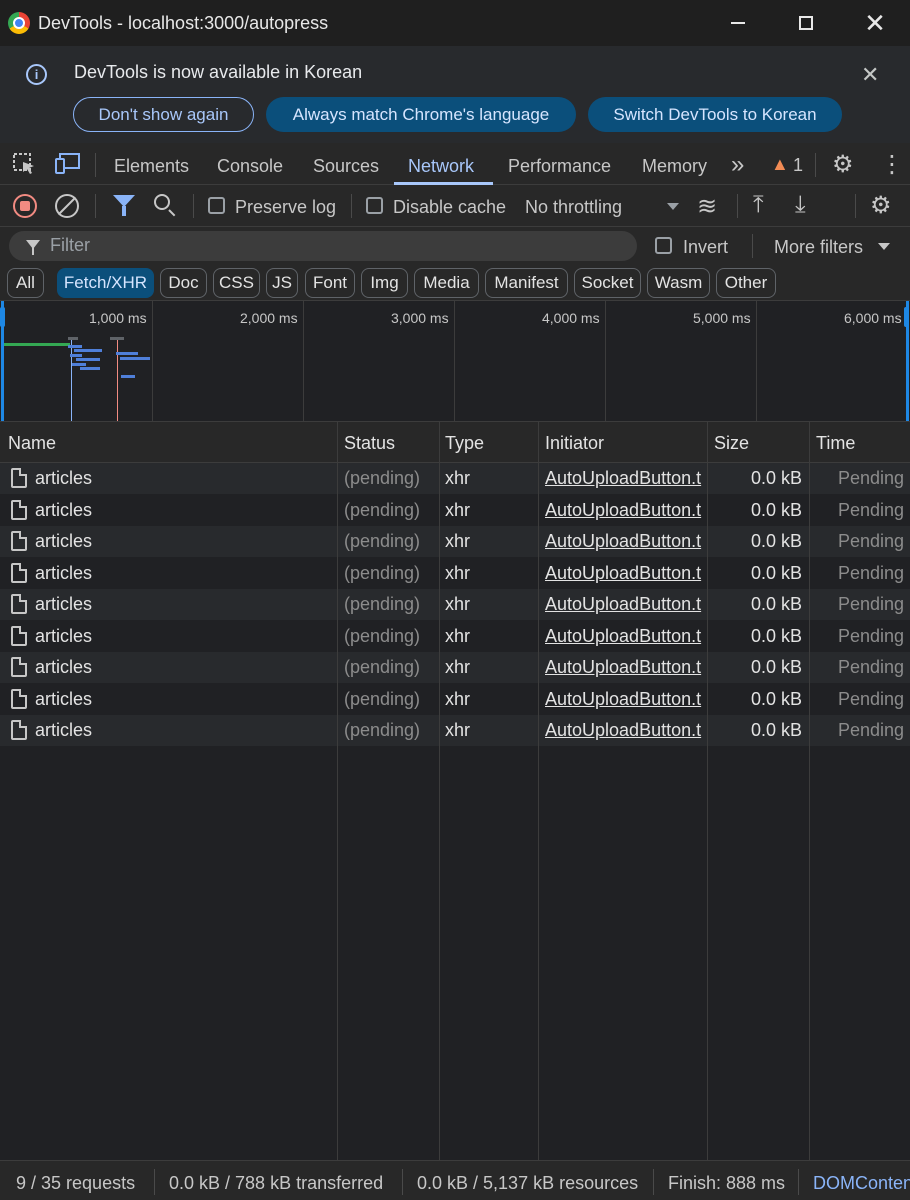  Describe the element at coordinates (731, 443) in the screenshot. I see `column-header-size: Size` at that location.